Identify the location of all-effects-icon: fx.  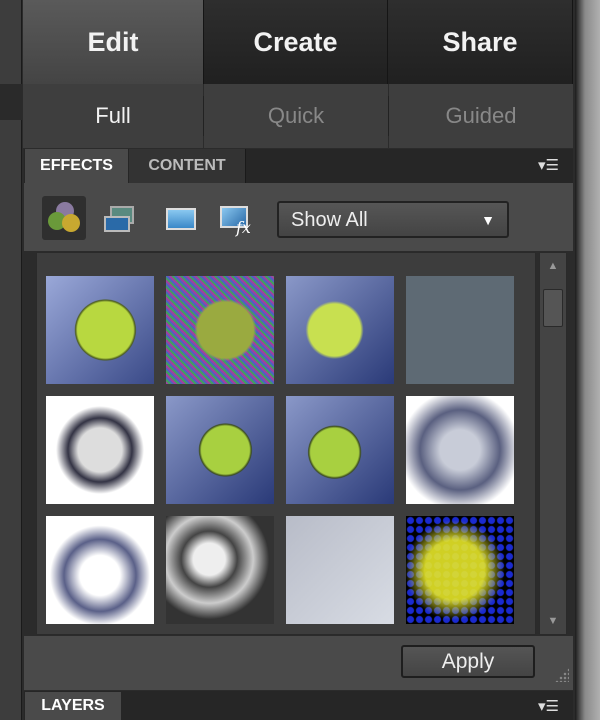
(236, 218).